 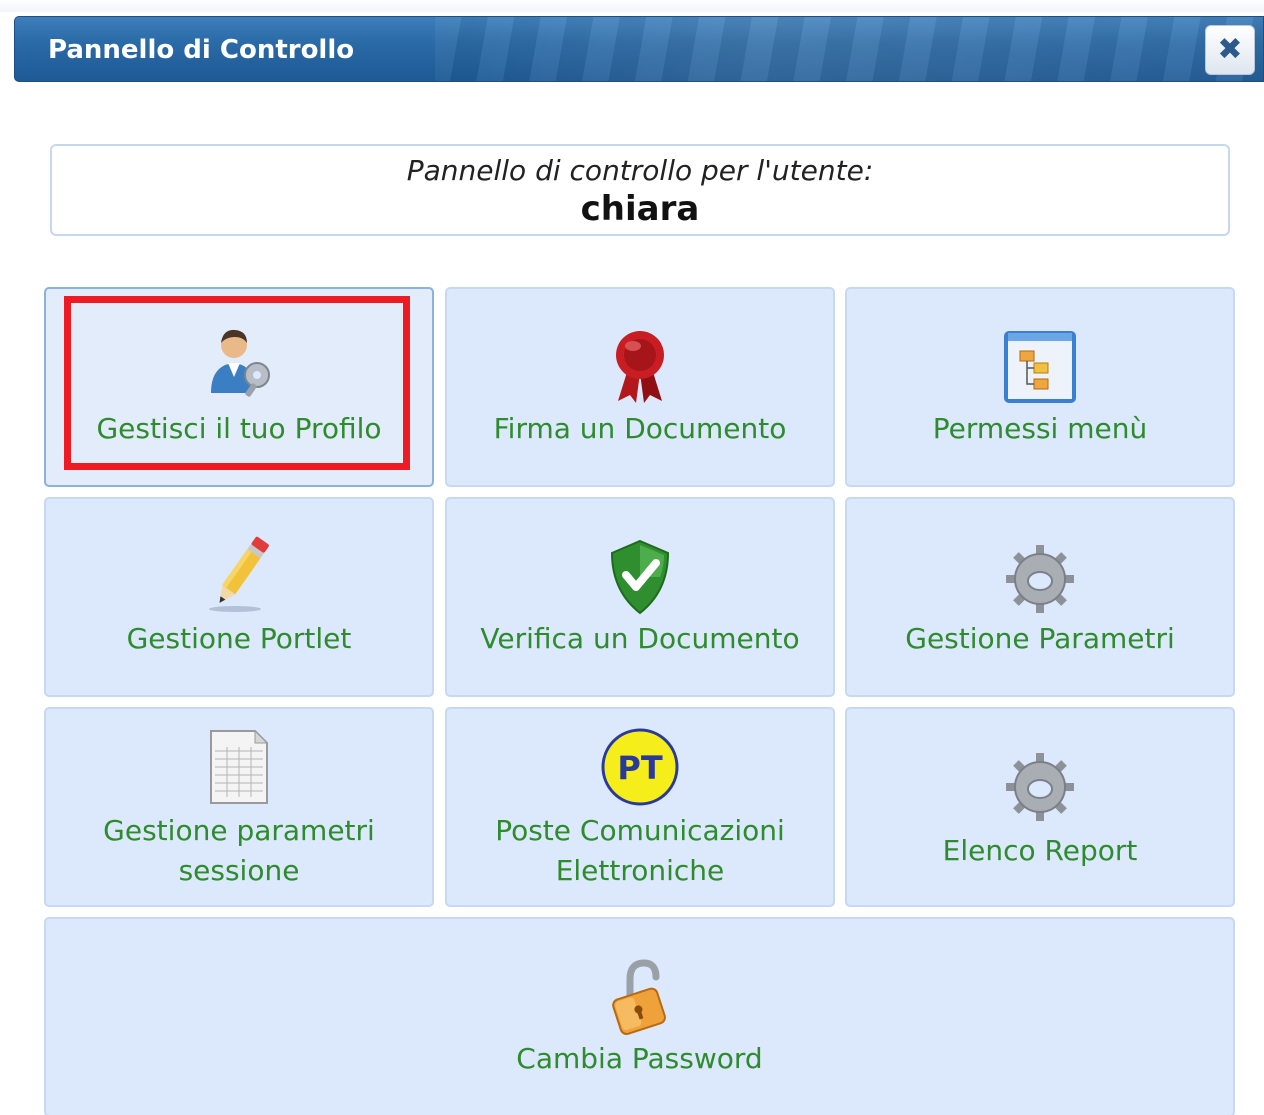 I want to click on tile-poste-communications: PT Poste Comunicazioni Elettroniche, so click(x=640, y=807).